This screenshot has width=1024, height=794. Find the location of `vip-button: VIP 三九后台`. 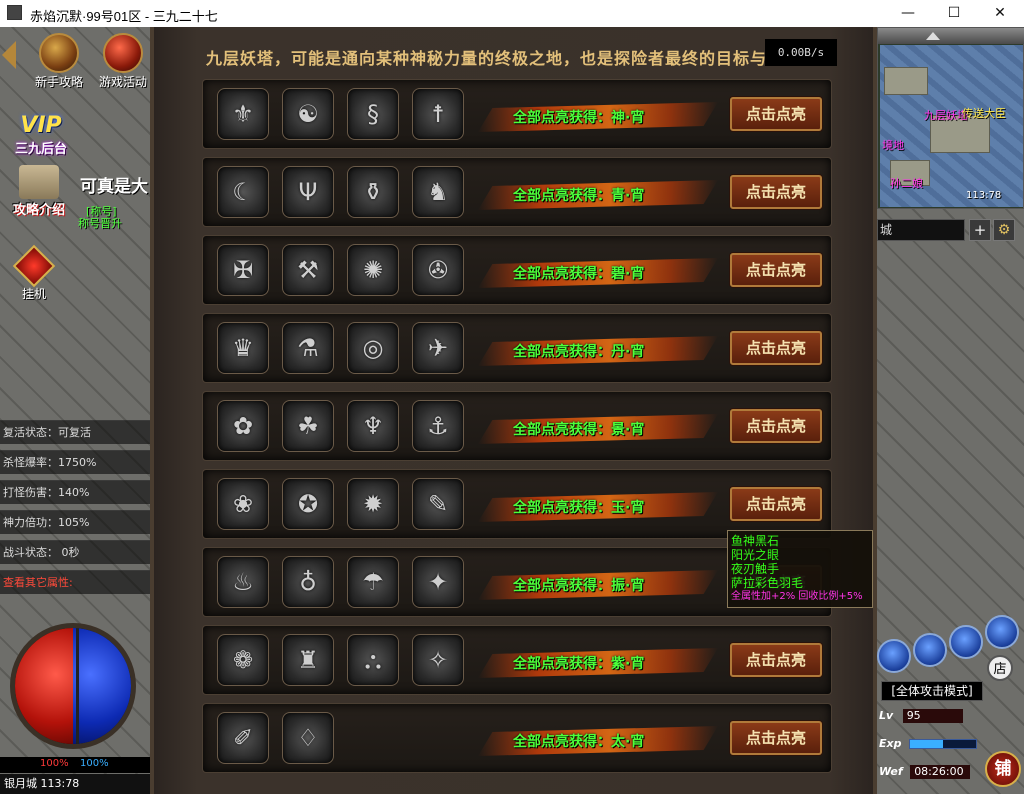

vip-button: VIP 三九后台 is located at coordinates (41, 129).